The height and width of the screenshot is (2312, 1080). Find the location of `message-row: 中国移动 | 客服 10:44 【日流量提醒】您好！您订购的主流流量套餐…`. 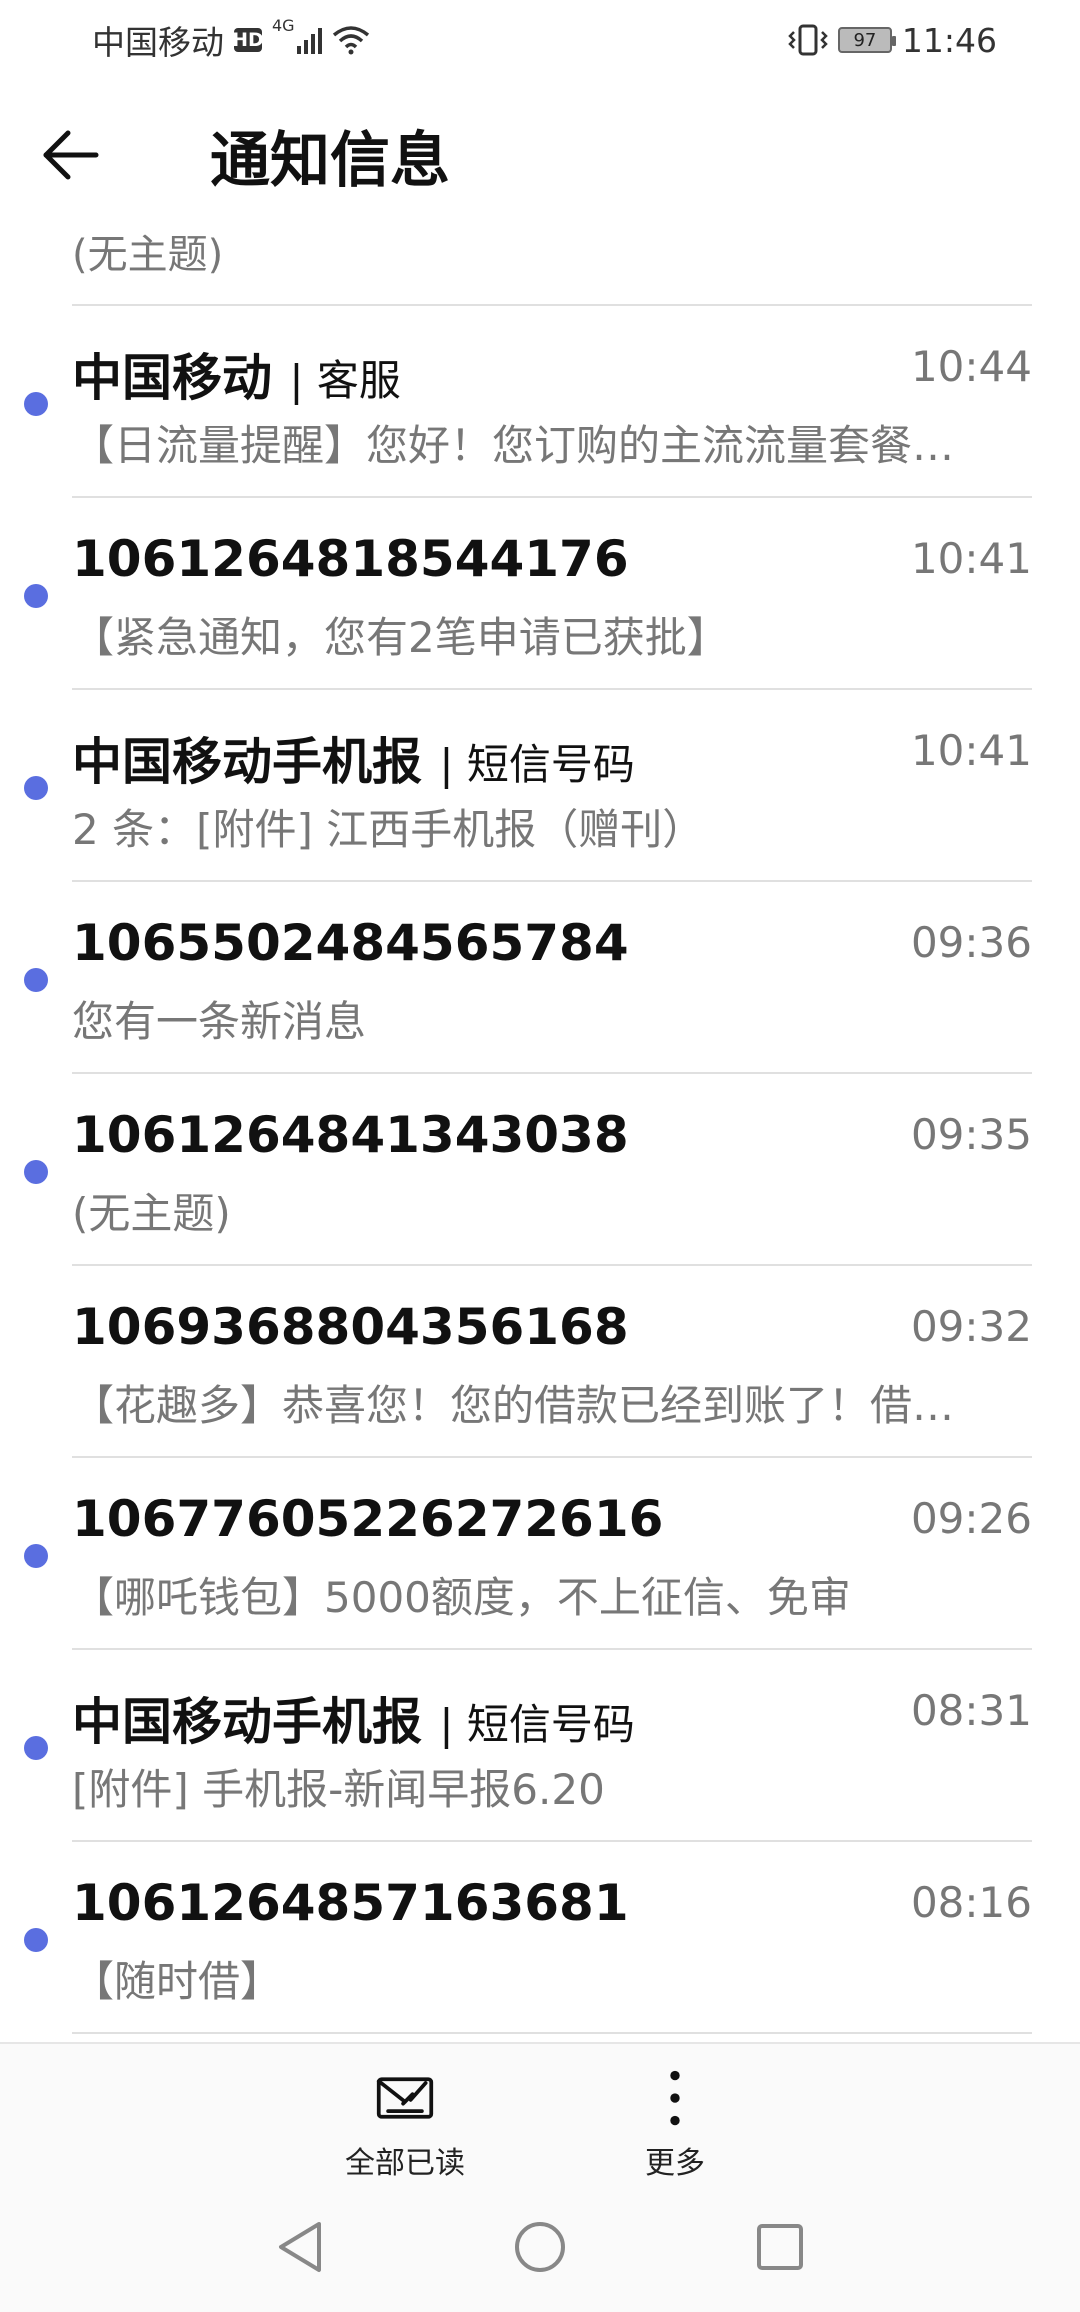

message-row: 中国移动 | 客服 10:44 【日流量提醒】您好！您订购的主流流量套餐… is located at coordinates (540, 402).